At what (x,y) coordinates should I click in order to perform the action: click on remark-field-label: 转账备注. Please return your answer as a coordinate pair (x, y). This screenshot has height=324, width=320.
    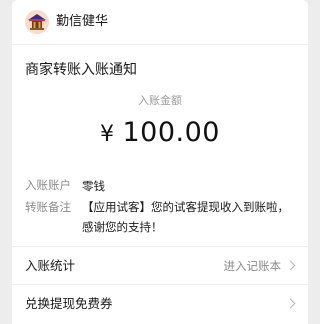
    Looking at the image, I should click on (48, 207).